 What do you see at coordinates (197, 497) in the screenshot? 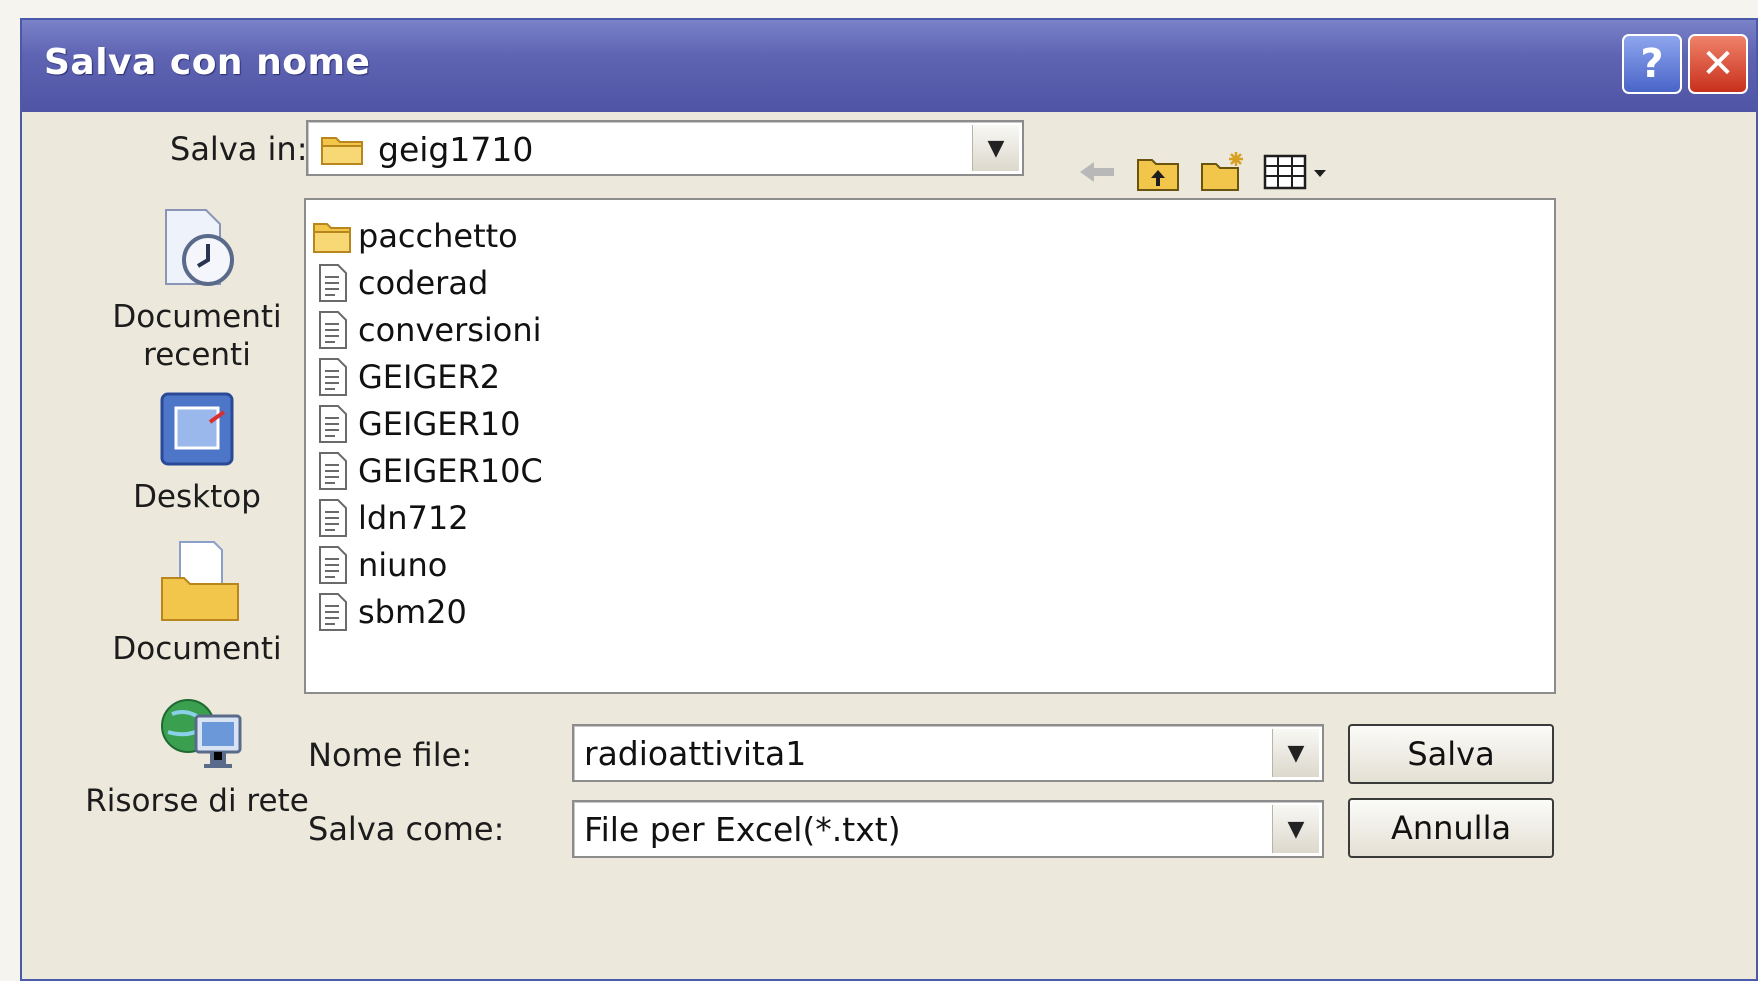
I see `place-label: Desktop` at bounding box center [197, 497].